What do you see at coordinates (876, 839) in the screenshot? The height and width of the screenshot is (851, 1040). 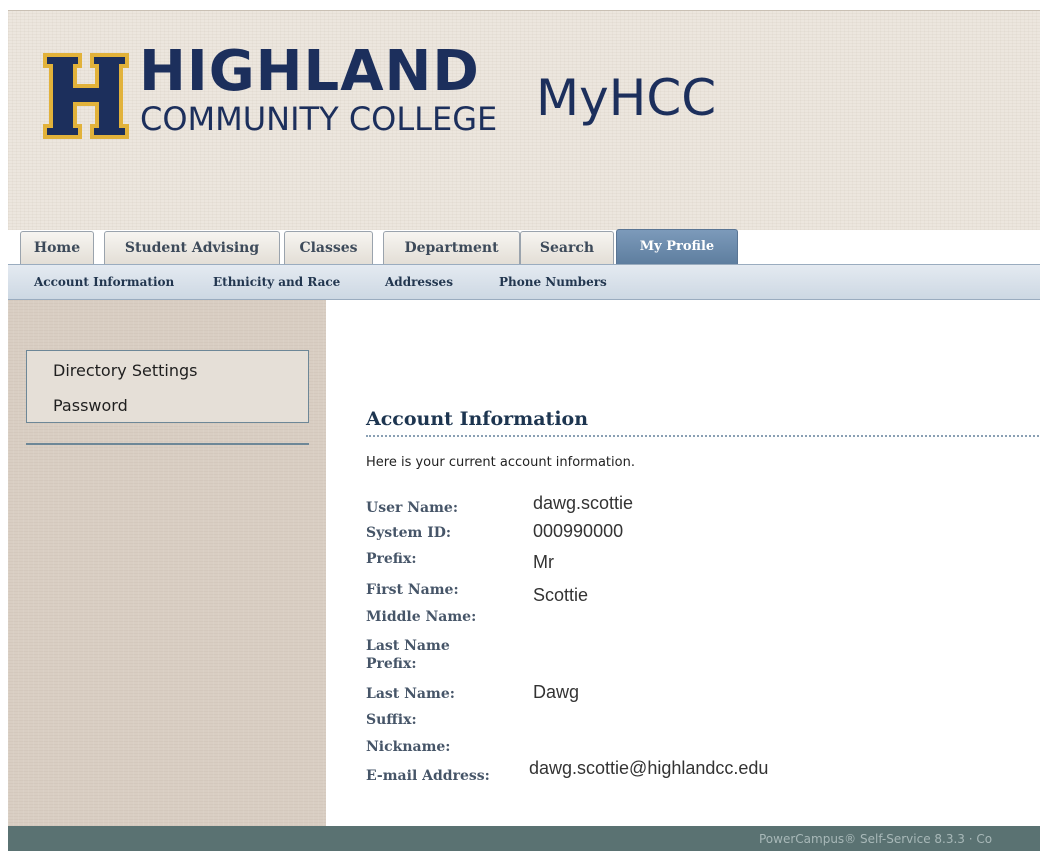 I see `footer-text: PowerCampus® Self-Service 8.3.3 · Co` at bounding box center [876, 839].